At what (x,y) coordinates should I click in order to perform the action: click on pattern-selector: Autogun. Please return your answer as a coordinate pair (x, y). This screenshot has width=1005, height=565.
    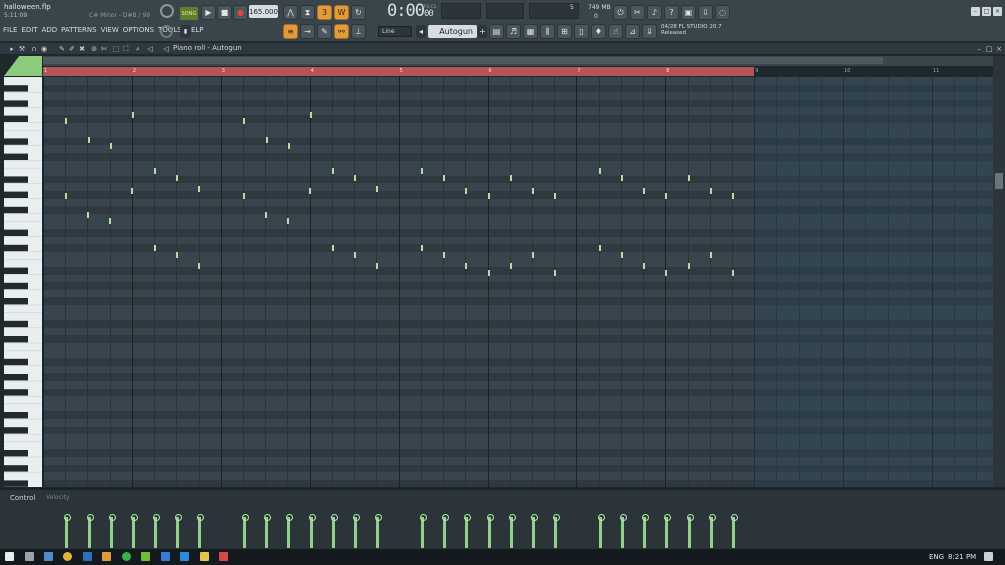
    Looking at the image, I should click on (452, 31).